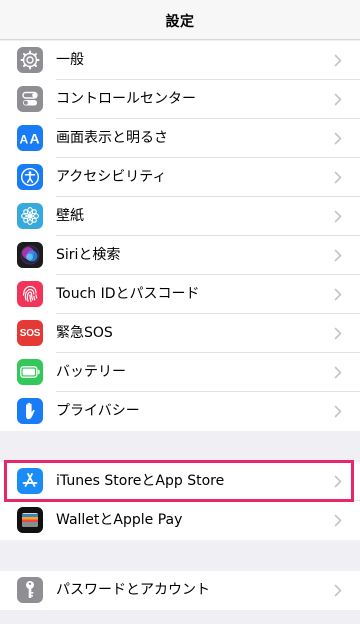  Describe the element at coordinates (180, 216) in the screenshot. I see `settings-row-wallpaper: 壁紙` at that location.